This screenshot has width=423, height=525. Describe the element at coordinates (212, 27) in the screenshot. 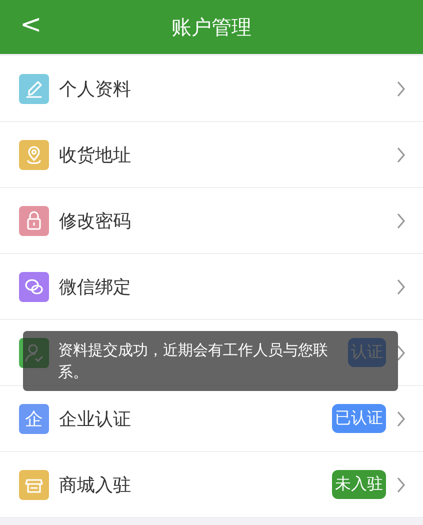

I see `page-title: 账户管理` at that location.